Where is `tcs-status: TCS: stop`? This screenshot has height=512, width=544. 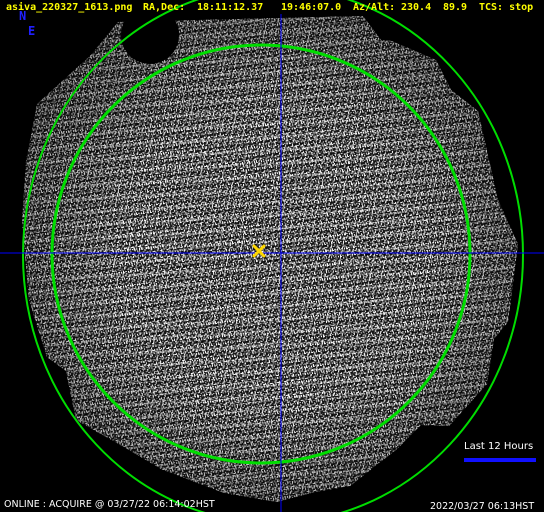 tcs-status: TCS: stop is located at coordinates (506, 7).